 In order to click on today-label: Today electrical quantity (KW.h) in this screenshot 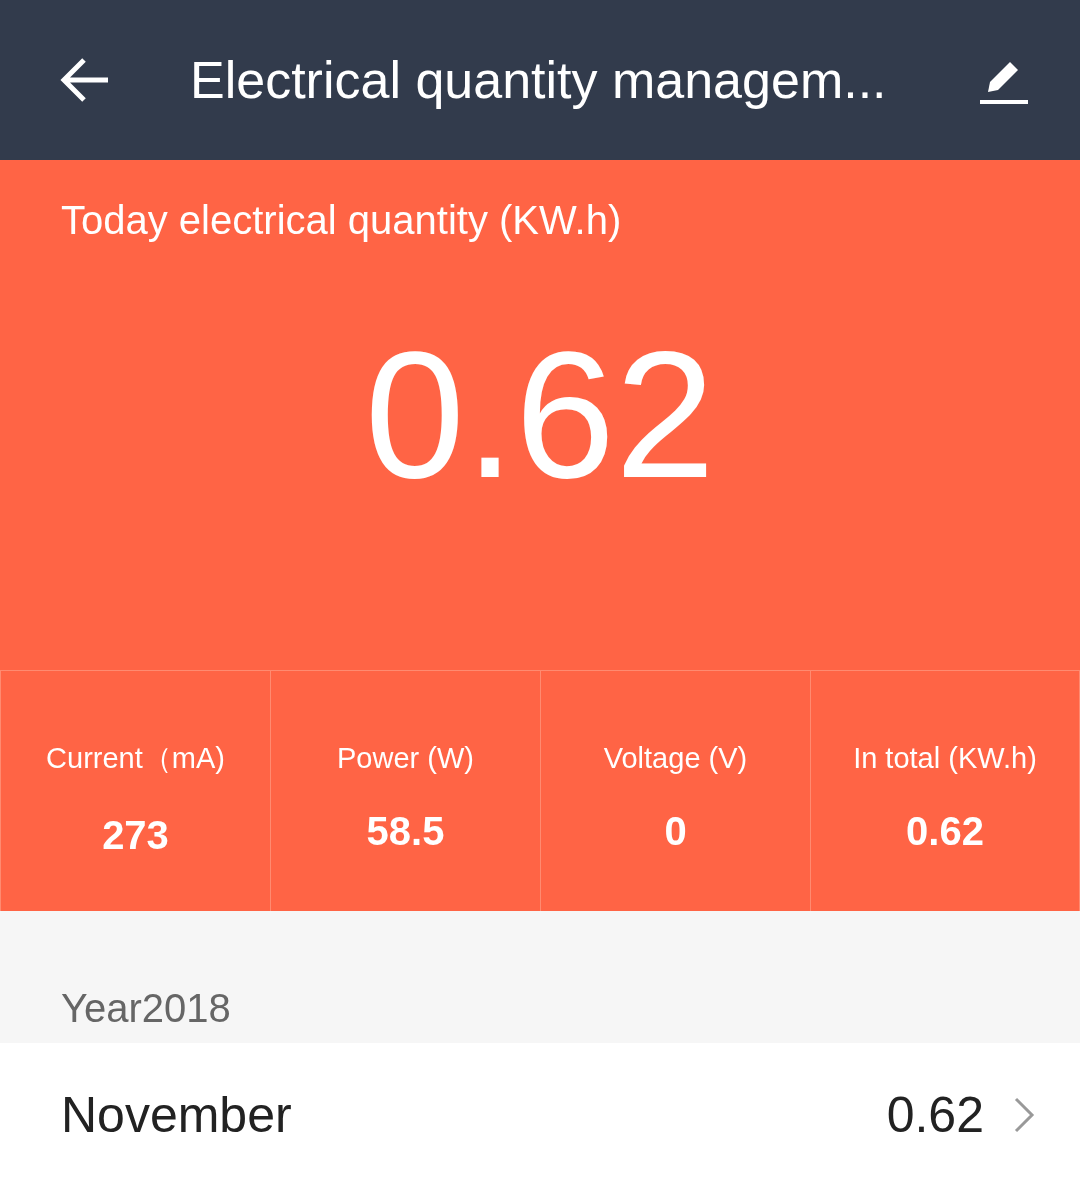, I will do `click(341, 220)`.